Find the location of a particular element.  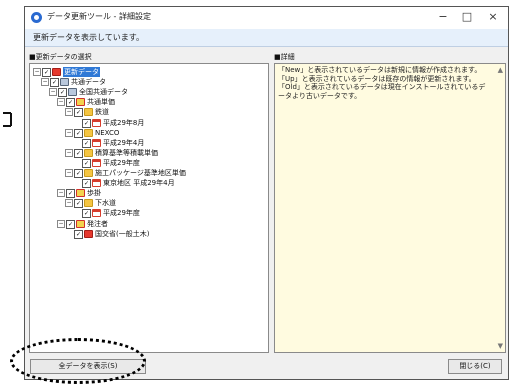

close-window-button: × is located at coordinates (493, 17).